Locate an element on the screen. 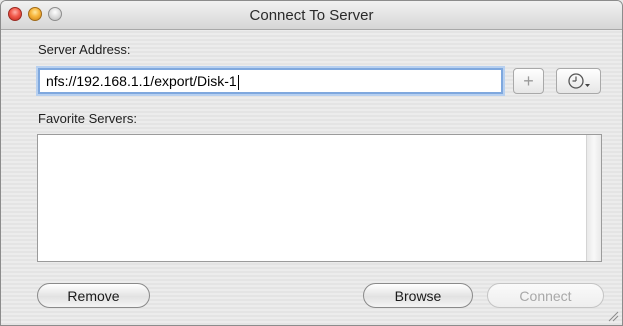 The height and width of the screenshot is (326, 623). connect-button: Connect is located at coordinates (545, 295).